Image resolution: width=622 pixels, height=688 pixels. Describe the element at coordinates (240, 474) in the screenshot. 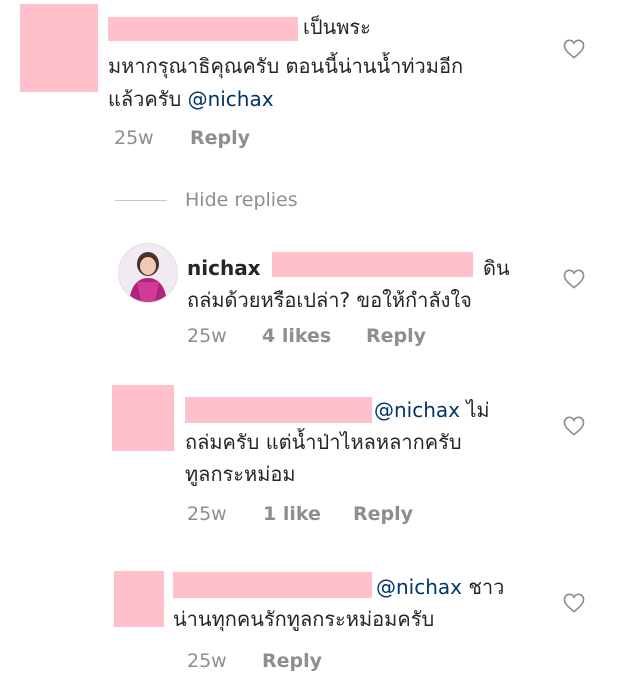

I see `reply-text-line-3: ทูลกระหม่อม` at that location.